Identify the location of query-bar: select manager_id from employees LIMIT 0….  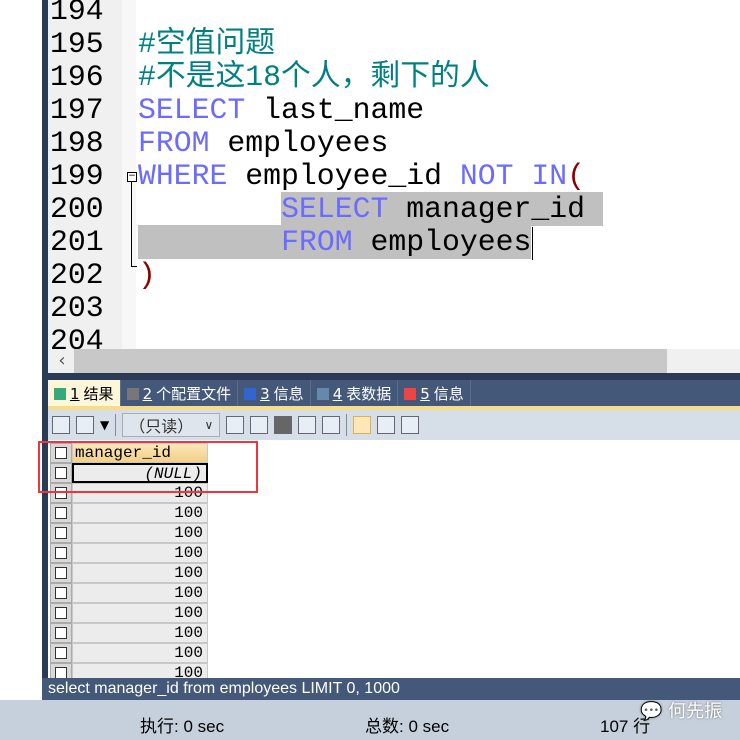
(391, 689).